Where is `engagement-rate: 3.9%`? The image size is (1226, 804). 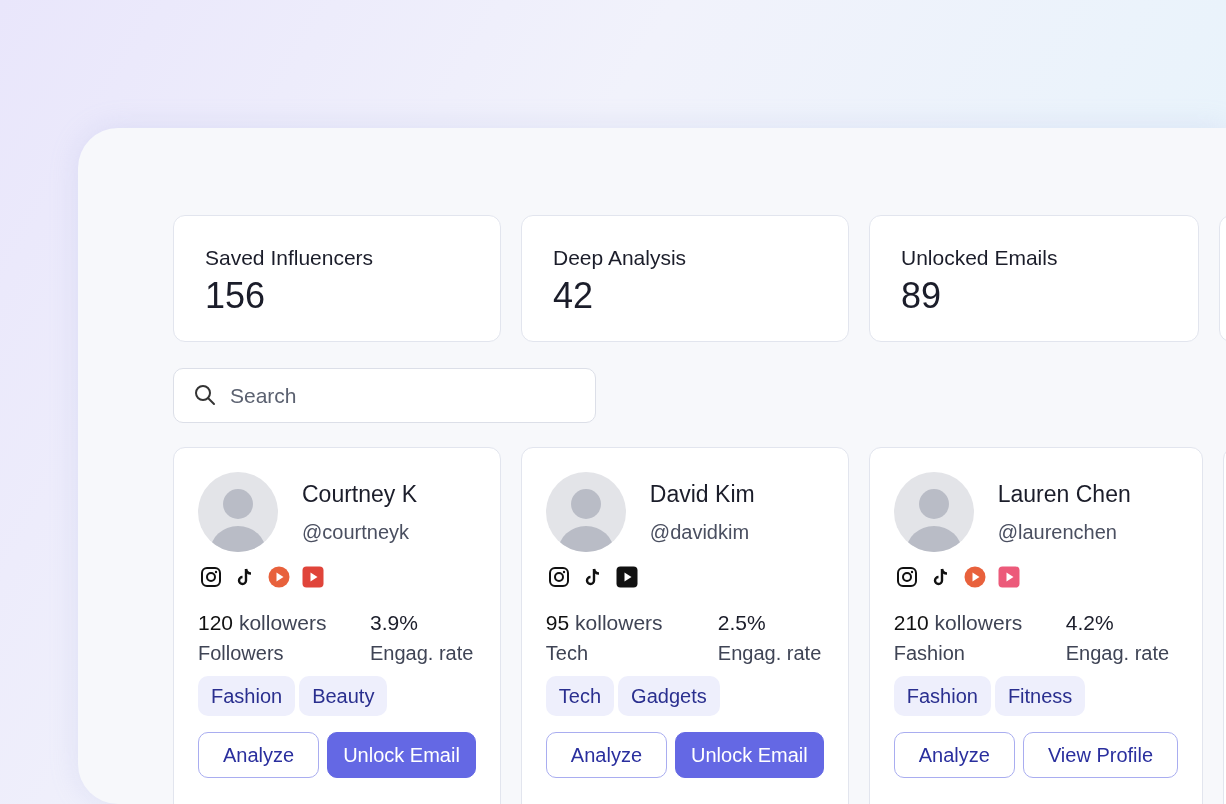
engagement-rate: 3.9% is located at coordinates (394, 623).